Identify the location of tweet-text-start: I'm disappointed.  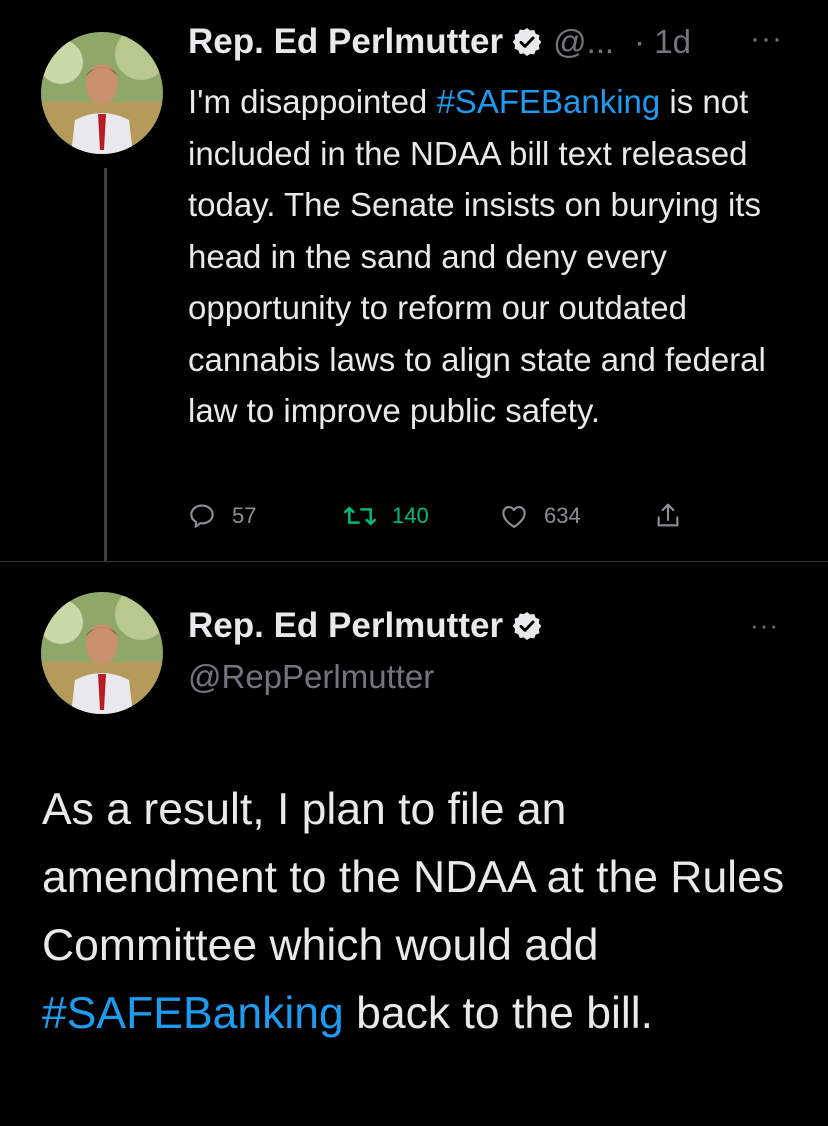
(312, 101).